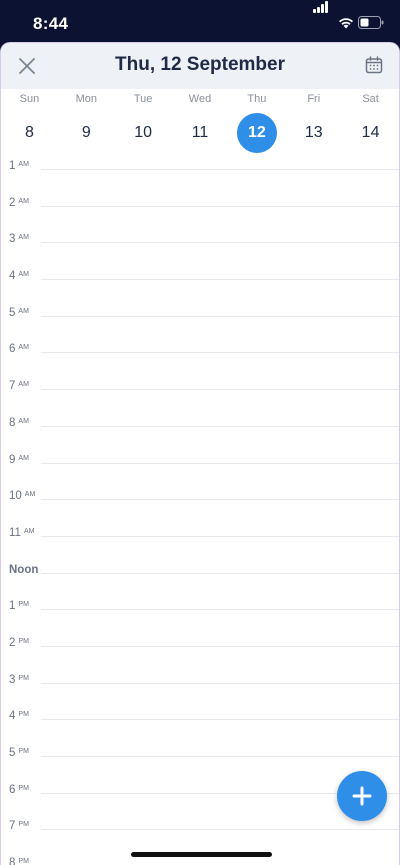 The width and height of the screenshot is (400, 865). I want to click on add-event-button, so click(362, 796).